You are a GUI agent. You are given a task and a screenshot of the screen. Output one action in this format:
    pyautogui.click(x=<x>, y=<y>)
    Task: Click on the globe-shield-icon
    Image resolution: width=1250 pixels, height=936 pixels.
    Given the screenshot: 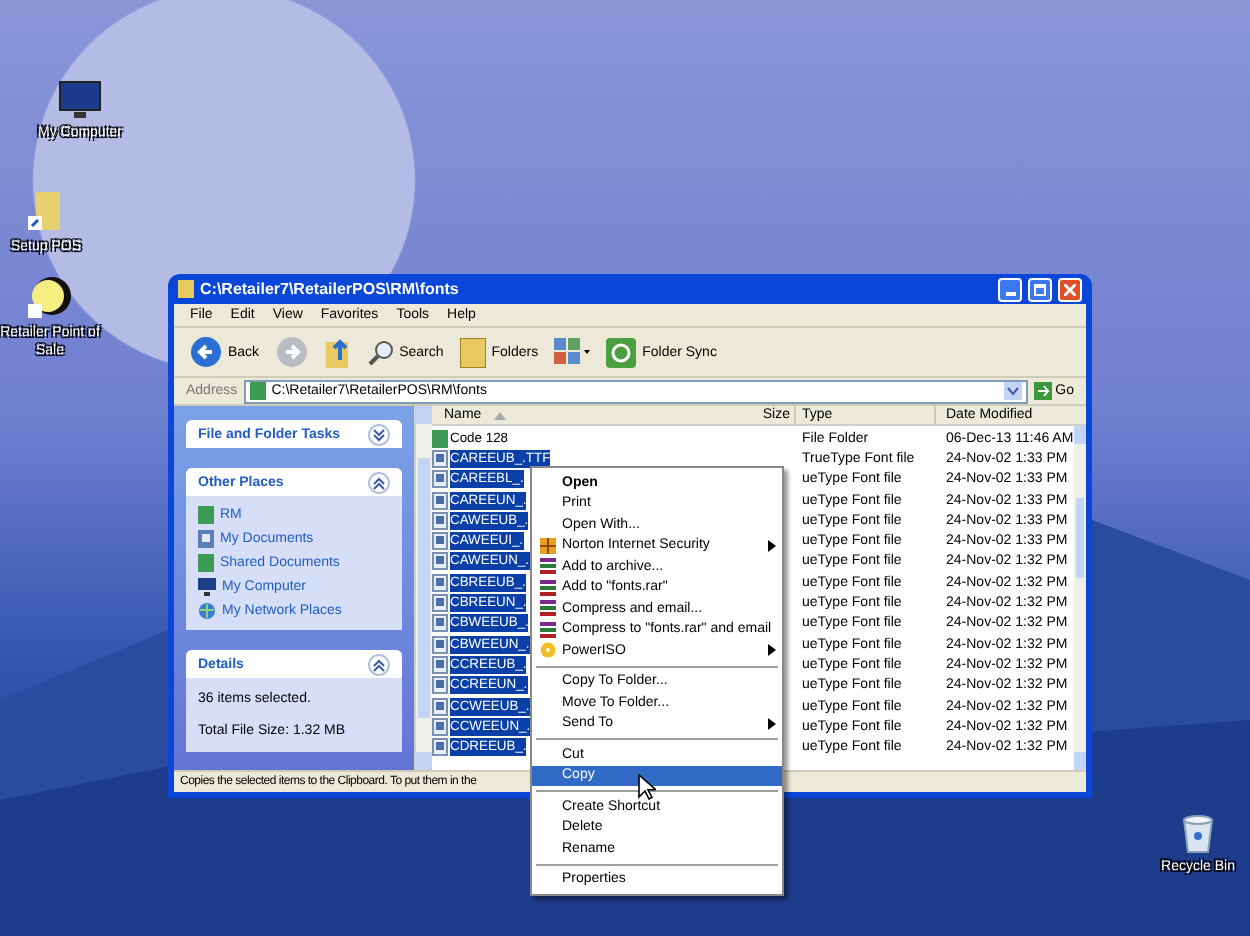 What is the action you would take?
    pyautogui.click(x=548, y=545)
    